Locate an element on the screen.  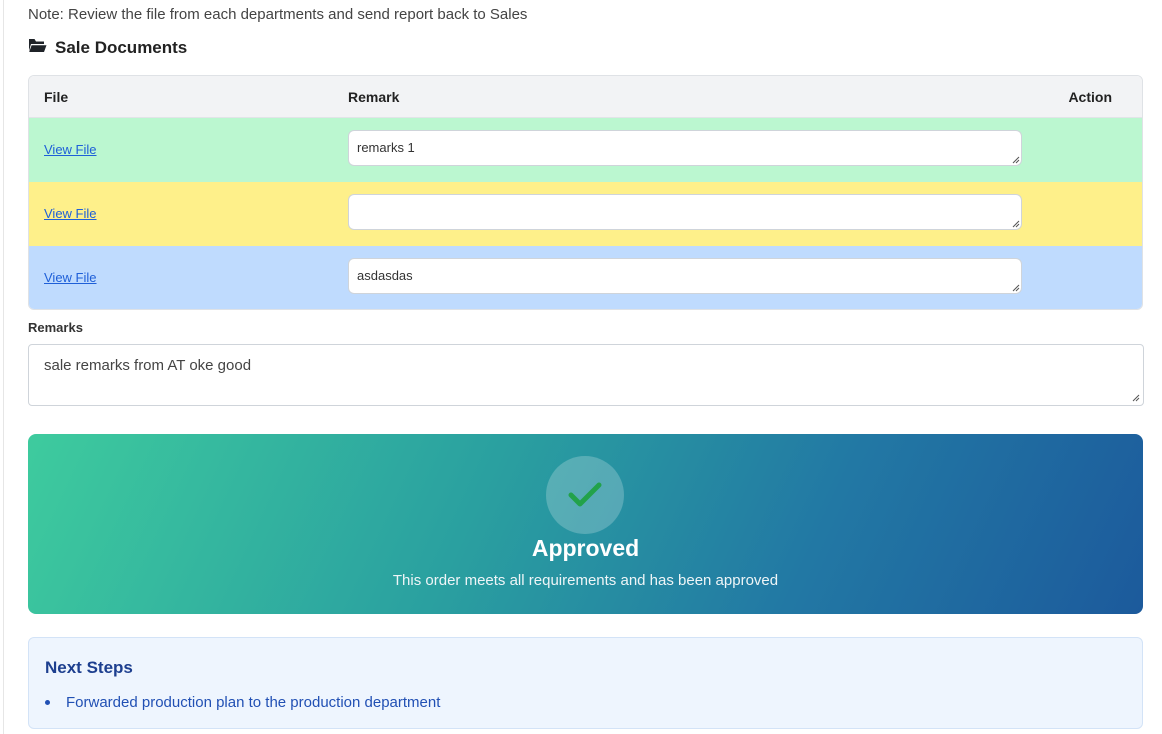
next-steps-title: Next Steps is located at coordinates (89, 667).